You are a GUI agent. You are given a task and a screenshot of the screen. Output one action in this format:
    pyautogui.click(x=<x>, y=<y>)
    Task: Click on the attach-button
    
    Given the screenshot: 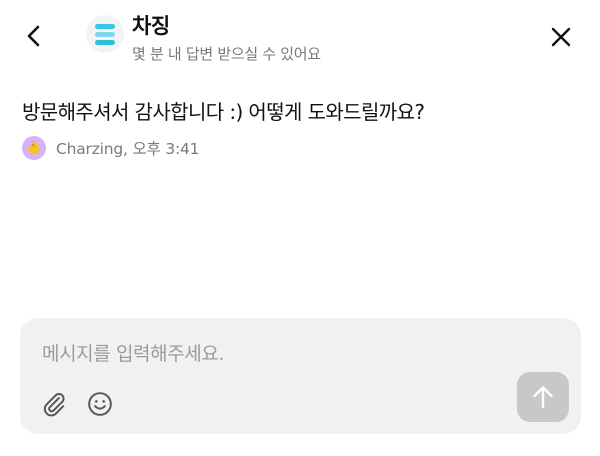 What is the action you would take?
    pyautogui.click(x=54, y=404)
    